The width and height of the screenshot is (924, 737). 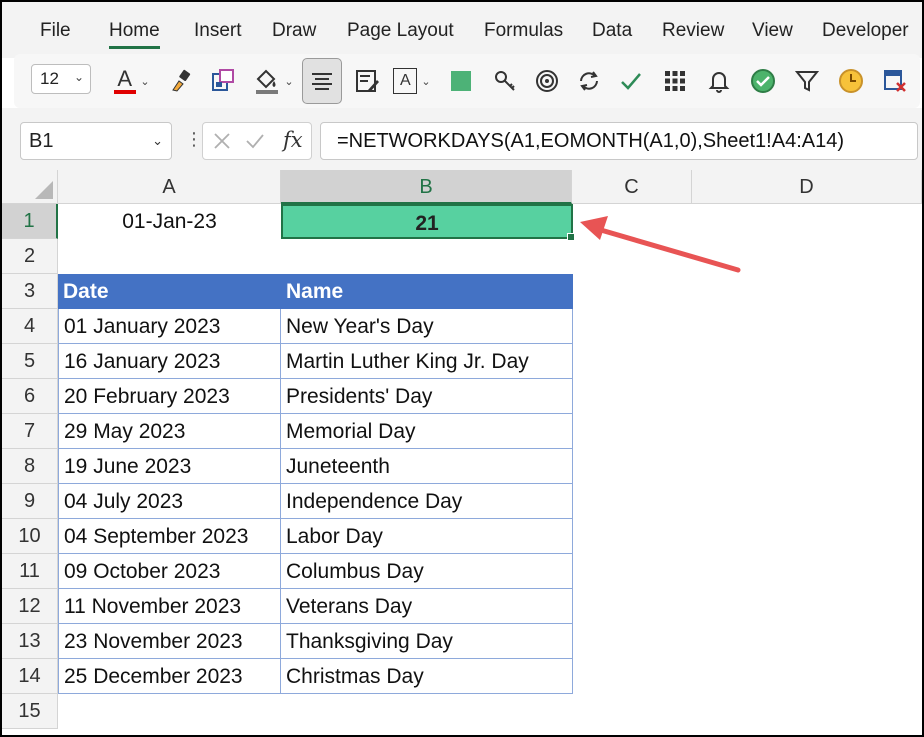 What do you see at coordinates (895, 81) in the screenshot?
I see `remove-table-button` at bounding box center [895, 81].